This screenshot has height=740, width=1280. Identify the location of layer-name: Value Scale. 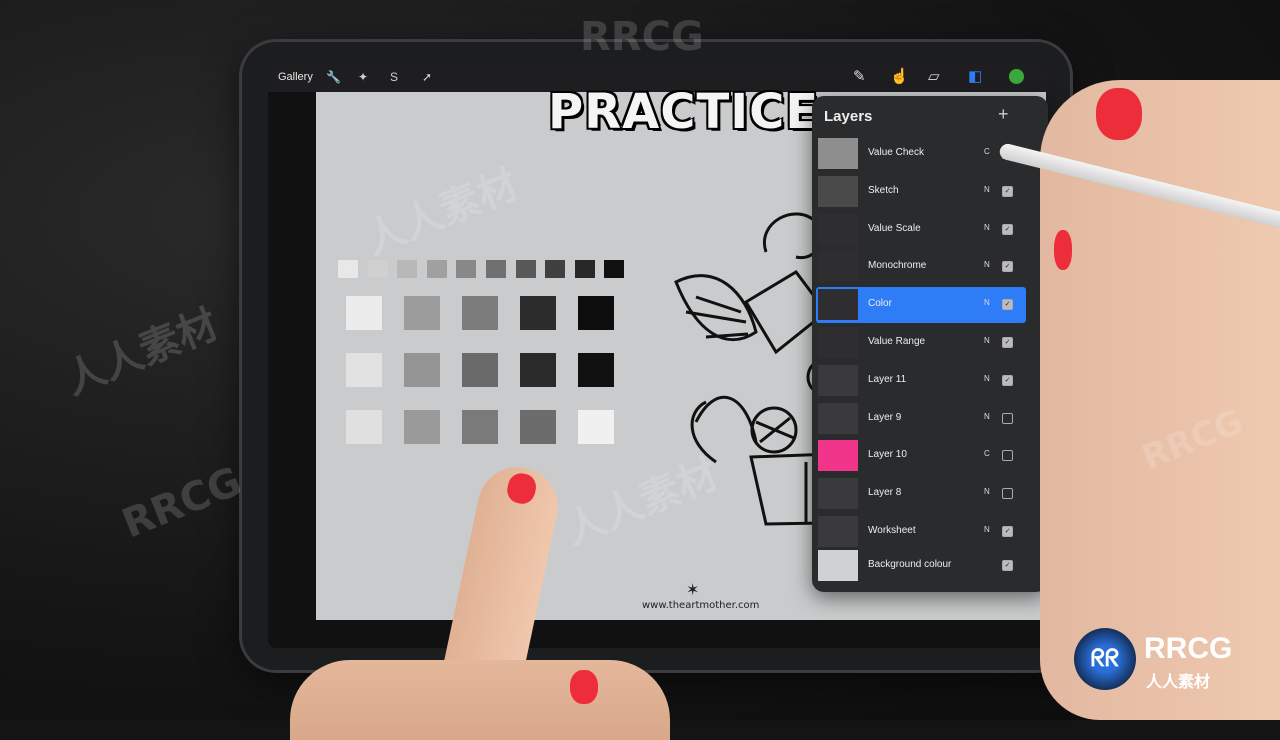
(894, 228).